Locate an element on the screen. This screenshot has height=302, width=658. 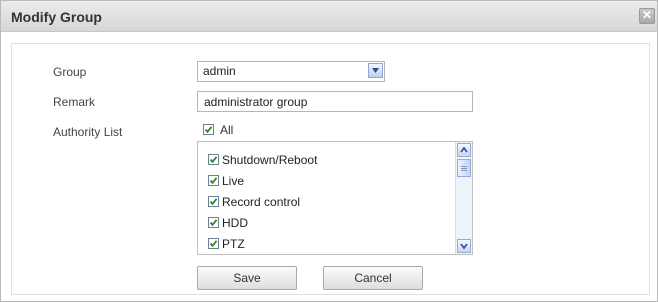
list-item: Shutdown/Reboot is located at coordinates (262, 159).